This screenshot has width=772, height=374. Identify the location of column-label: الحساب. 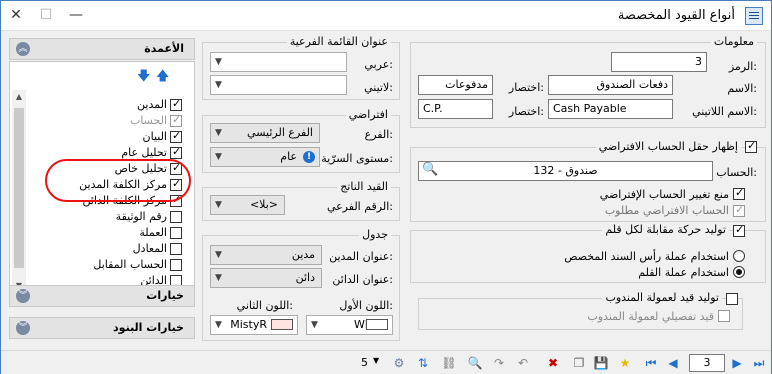
(148, 120).